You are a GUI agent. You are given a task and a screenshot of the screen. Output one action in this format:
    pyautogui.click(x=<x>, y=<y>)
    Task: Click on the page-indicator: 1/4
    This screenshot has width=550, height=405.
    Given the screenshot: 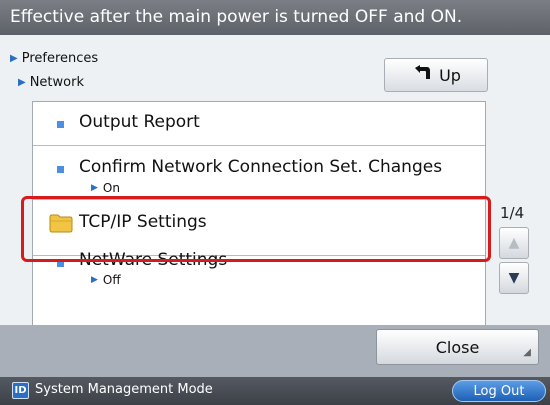 What is the action you would take?
    pyautogui.click(x=512, y=213)
    